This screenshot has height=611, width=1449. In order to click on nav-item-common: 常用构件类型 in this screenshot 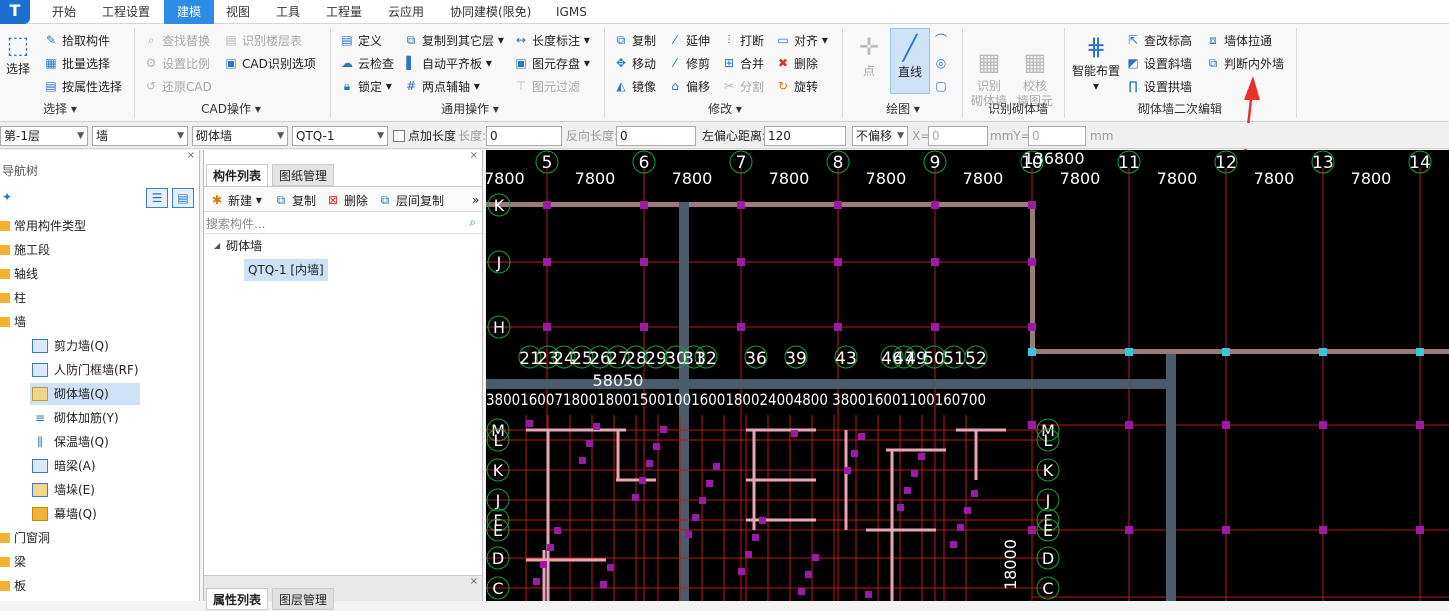, I will do `click(43, 226)`.